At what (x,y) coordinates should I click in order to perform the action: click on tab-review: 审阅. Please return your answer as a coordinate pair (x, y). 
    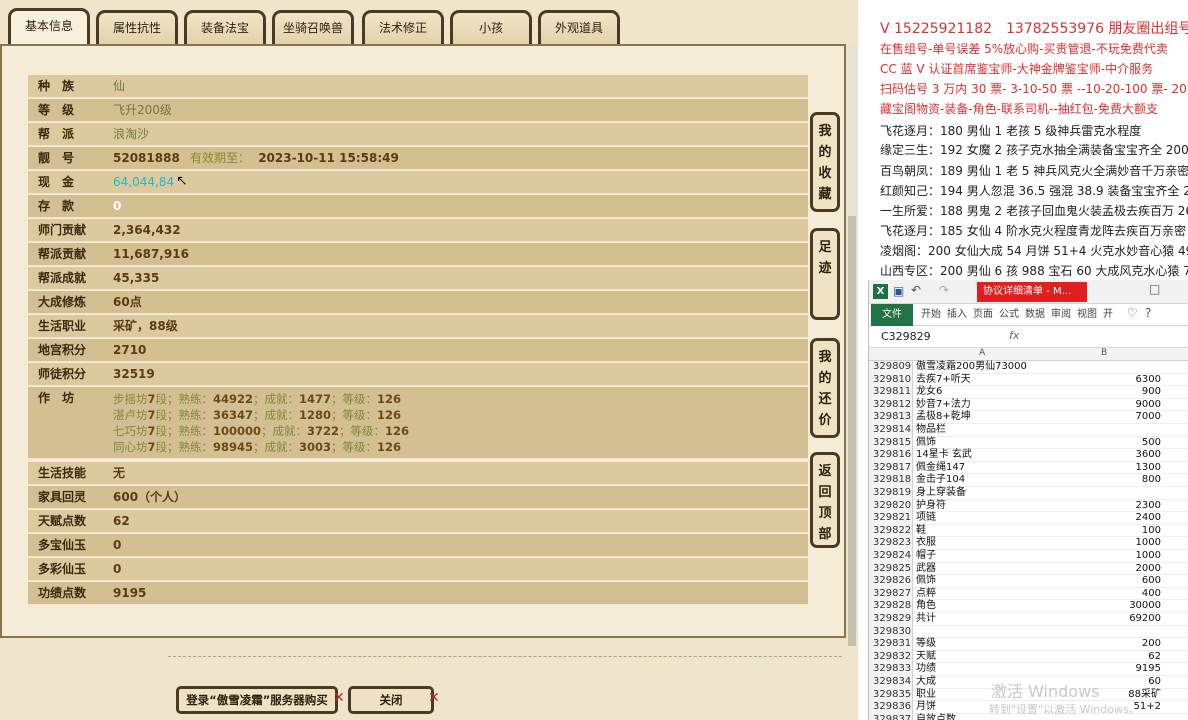
    Looking at the image, I should click on (1061, 315).